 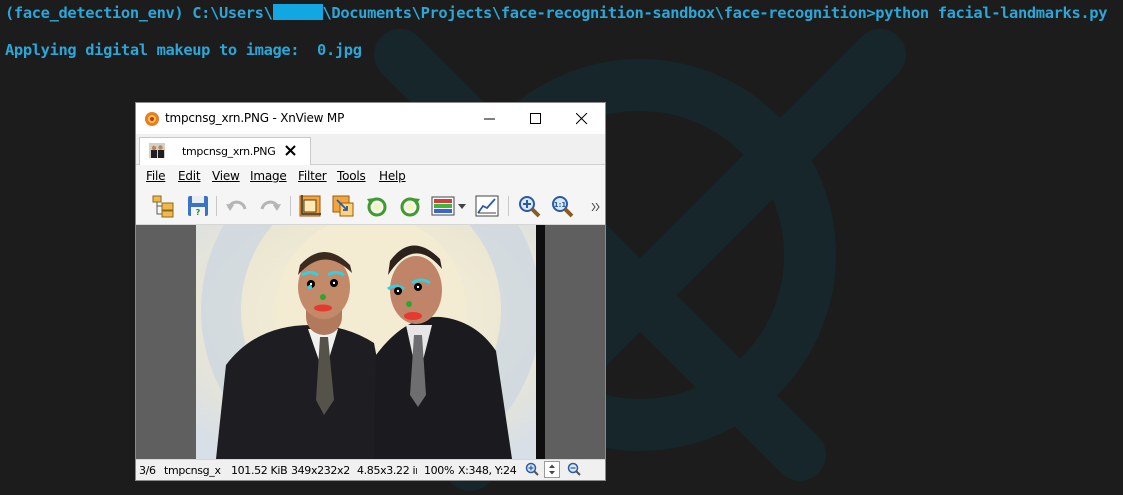 What do you see at coordinates (574, 469) in the screenshot?
I see `status-zoom-out-icon` at bounding box center [574, 469].